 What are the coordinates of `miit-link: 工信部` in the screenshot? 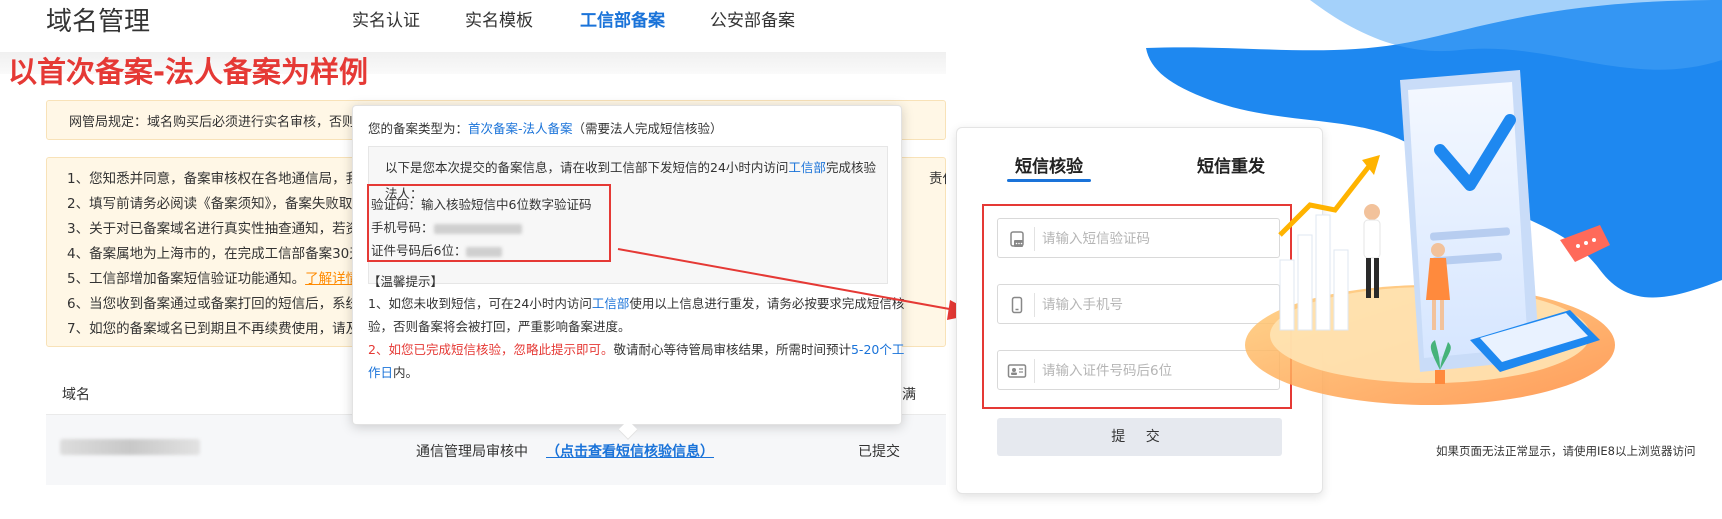 It's located at (807, 167).